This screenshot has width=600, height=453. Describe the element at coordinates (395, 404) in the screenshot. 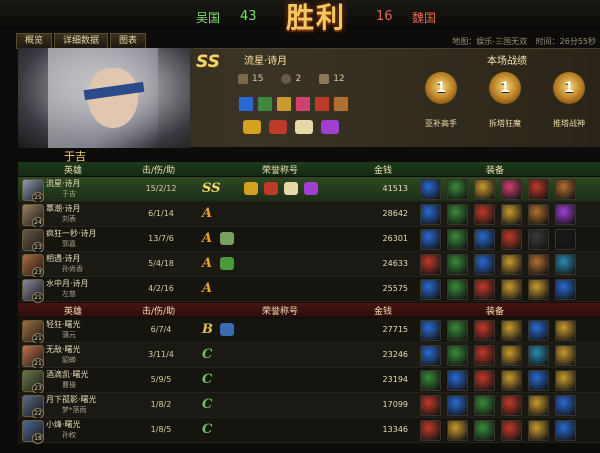

I see `gold-value: 17099` at that location.